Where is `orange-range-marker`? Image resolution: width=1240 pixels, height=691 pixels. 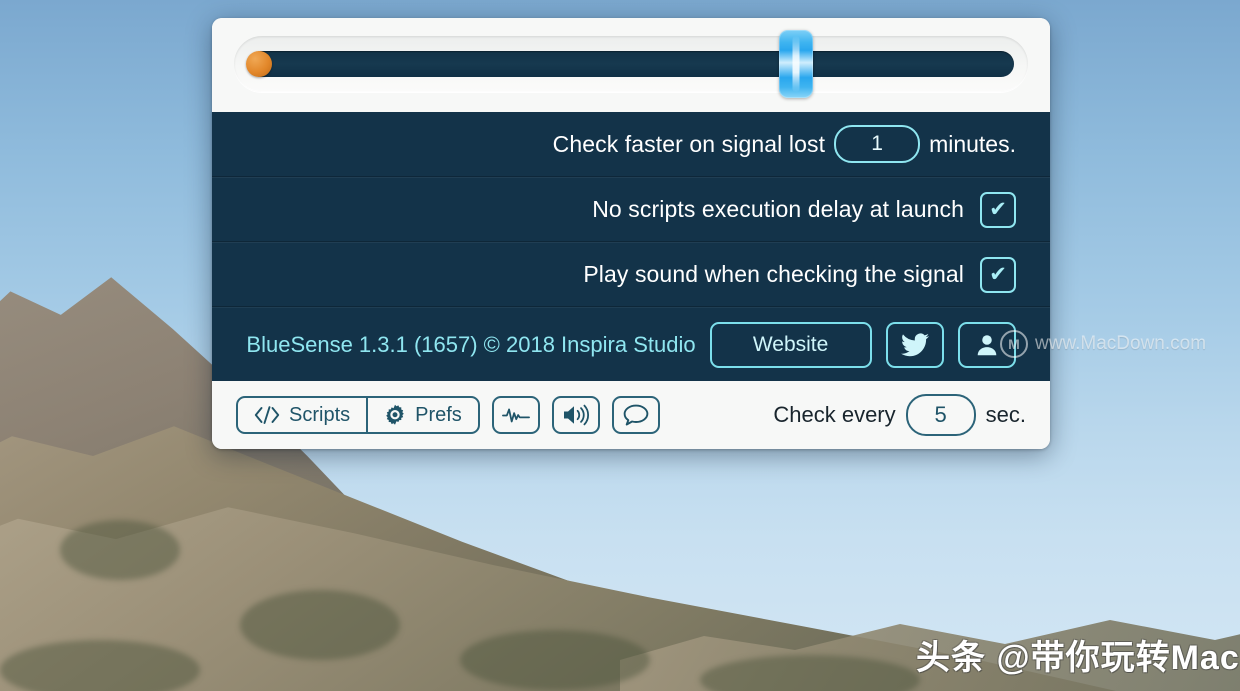
orange-range-marker is located at coordinates (259, 64).